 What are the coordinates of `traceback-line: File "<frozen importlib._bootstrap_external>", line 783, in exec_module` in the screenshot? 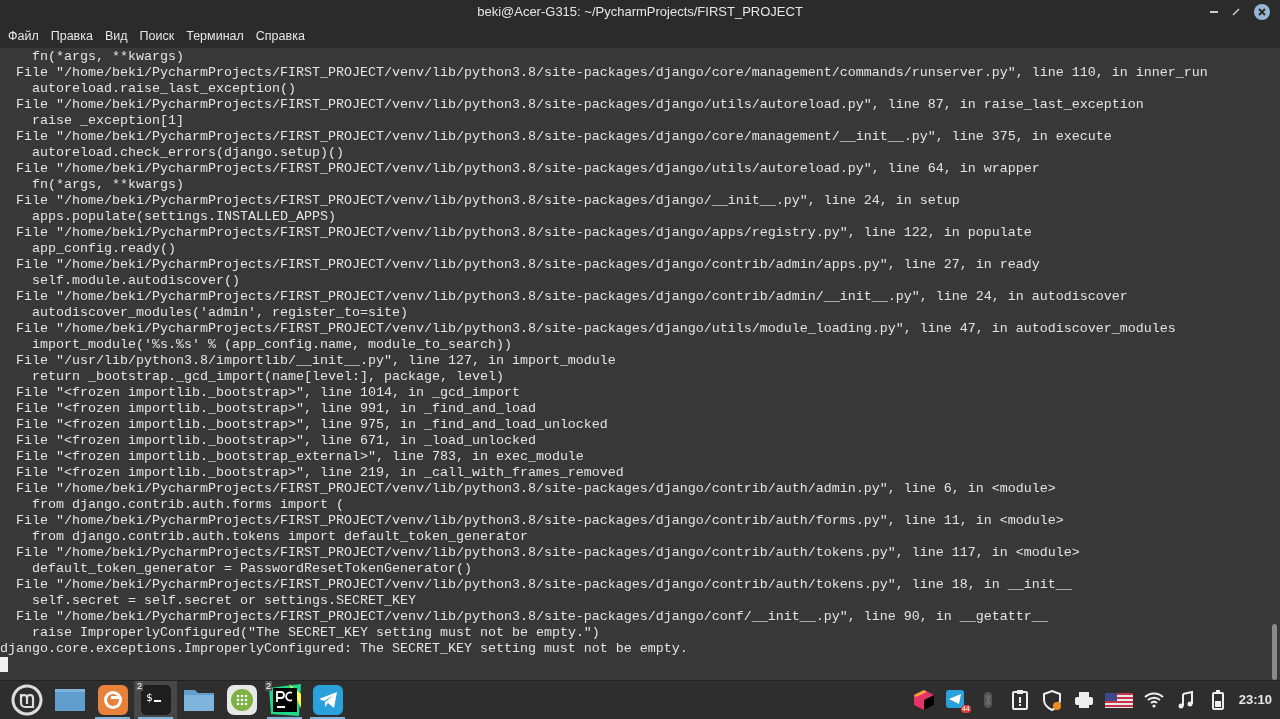 It's located at (300, 457).